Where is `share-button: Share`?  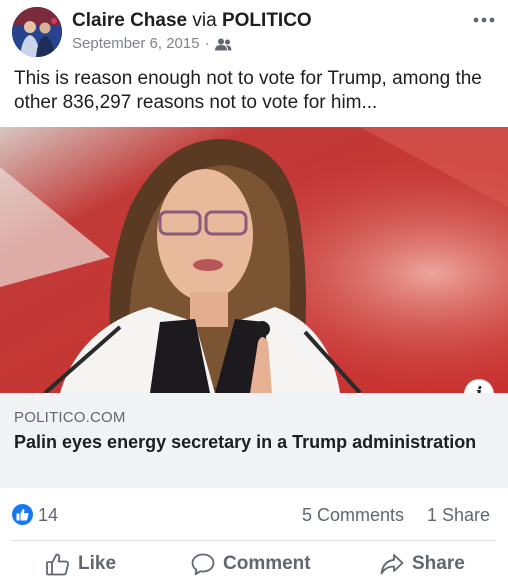 share-button: Share is located at coordinates (422, 564).